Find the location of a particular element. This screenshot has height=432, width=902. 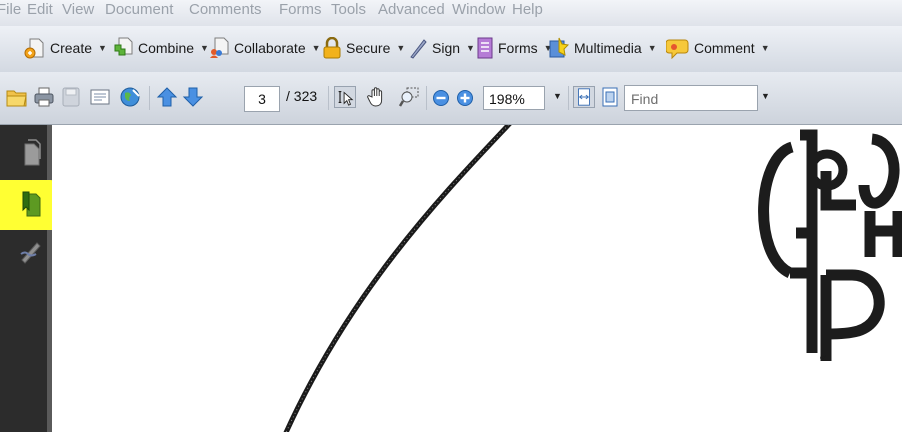

combine-button: Combine ▼ is located at coordinates (160, 48).